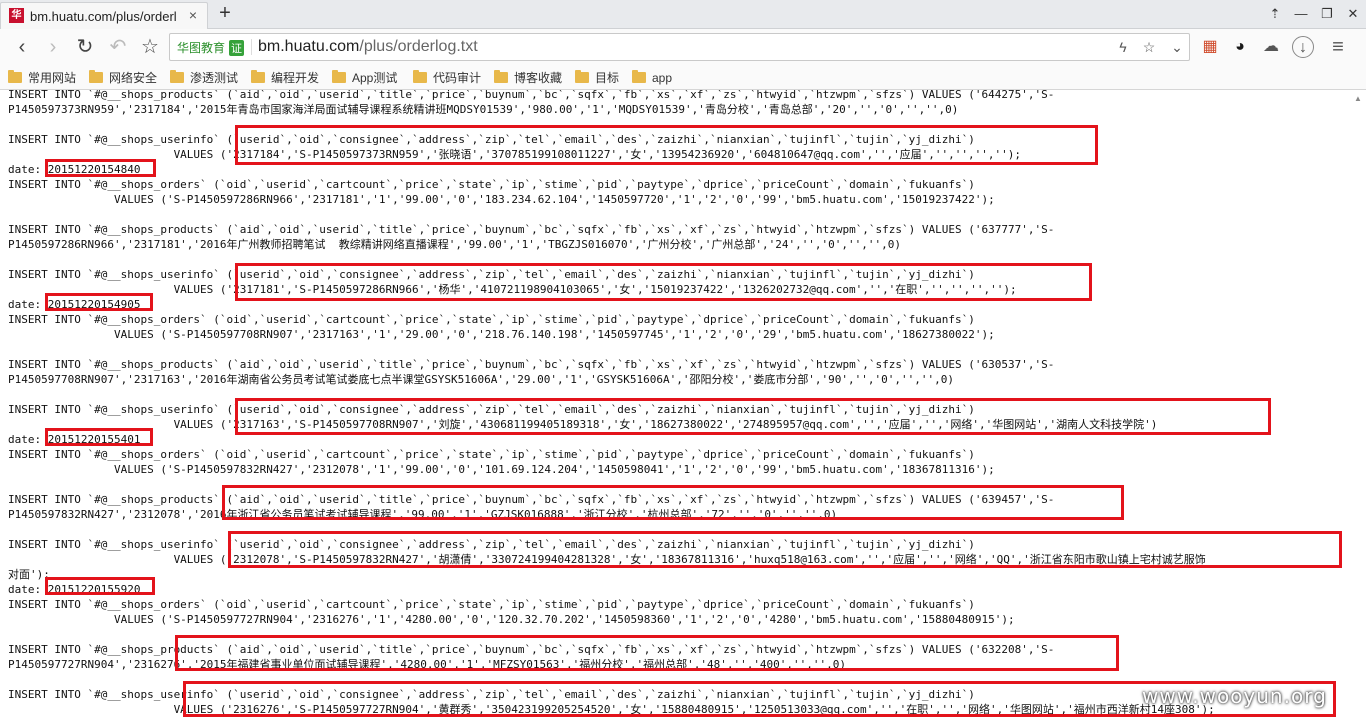 The width and height of the screenshot is (1366, 728). I want to click on chevron-down-icon: ⌄, so click(1177, 47).